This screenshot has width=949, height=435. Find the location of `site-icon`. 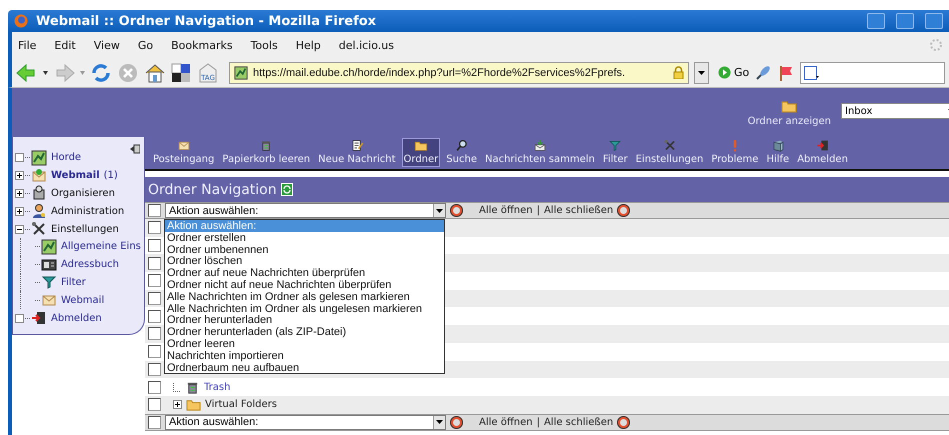

site-icon is located at coordinates (241, 73).